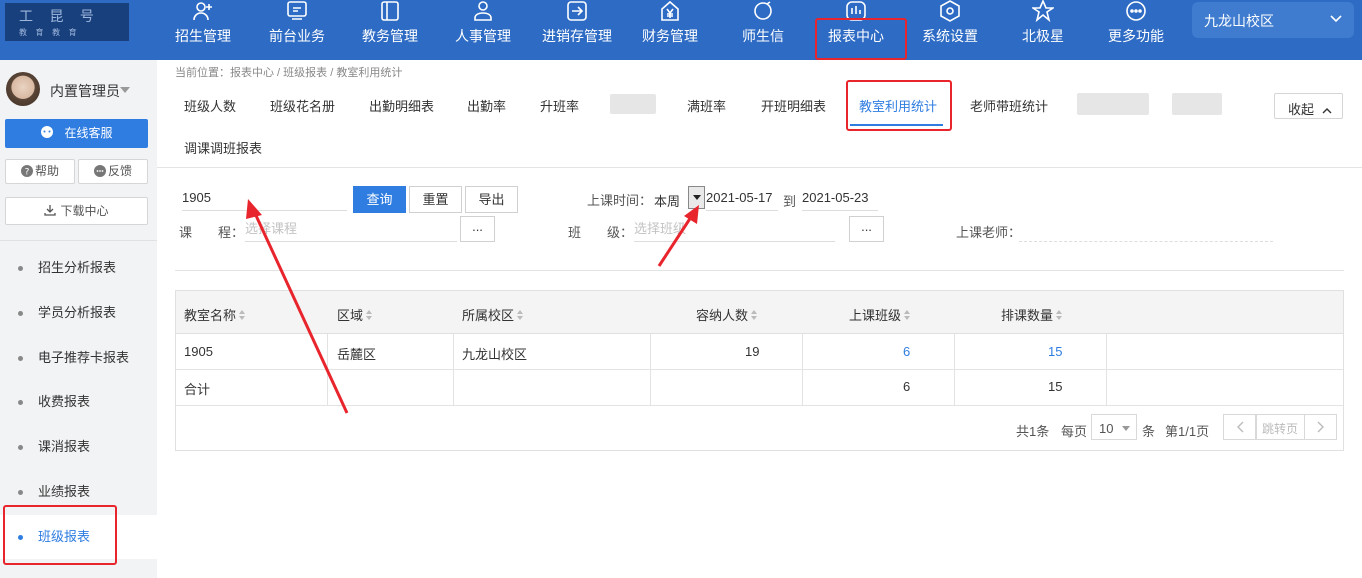  I want to click on table-cell-campus: 九龙山校区, so click(495, 354).